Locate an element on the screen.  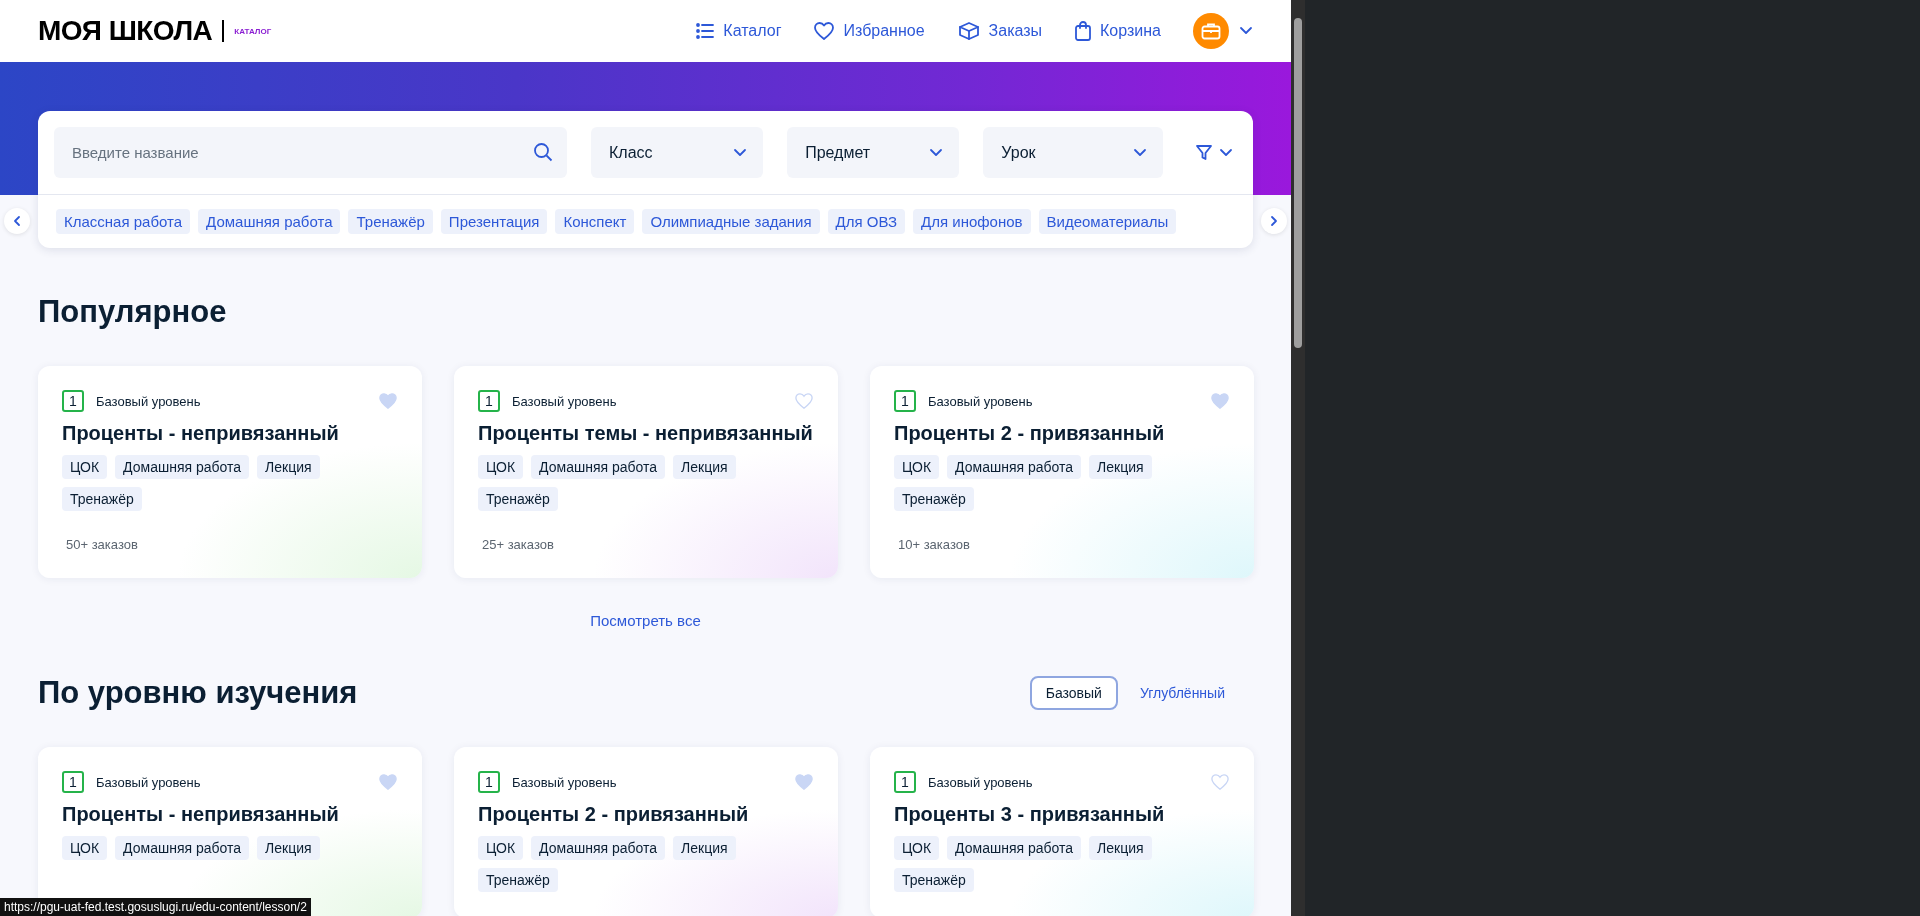
filter-chip: Для ОВЗ is located at coordinates (866, 221).